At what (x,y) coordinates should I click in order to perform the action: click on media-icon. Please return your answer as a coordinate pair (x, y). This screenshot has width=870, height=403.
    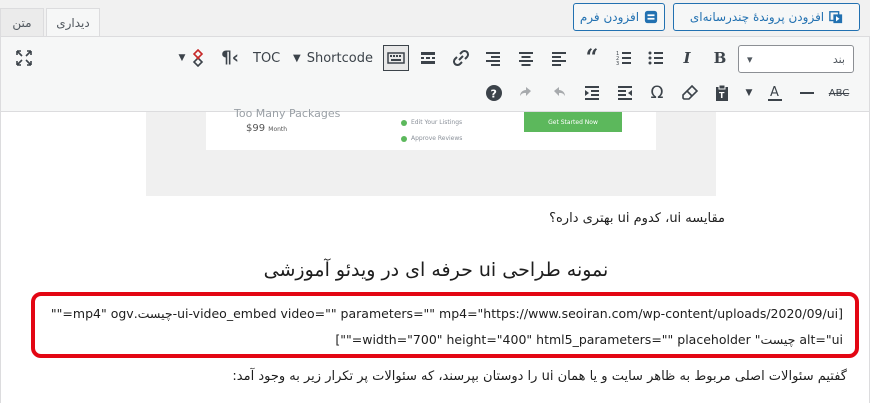
    Looking at the image, I should click on (836, 17).